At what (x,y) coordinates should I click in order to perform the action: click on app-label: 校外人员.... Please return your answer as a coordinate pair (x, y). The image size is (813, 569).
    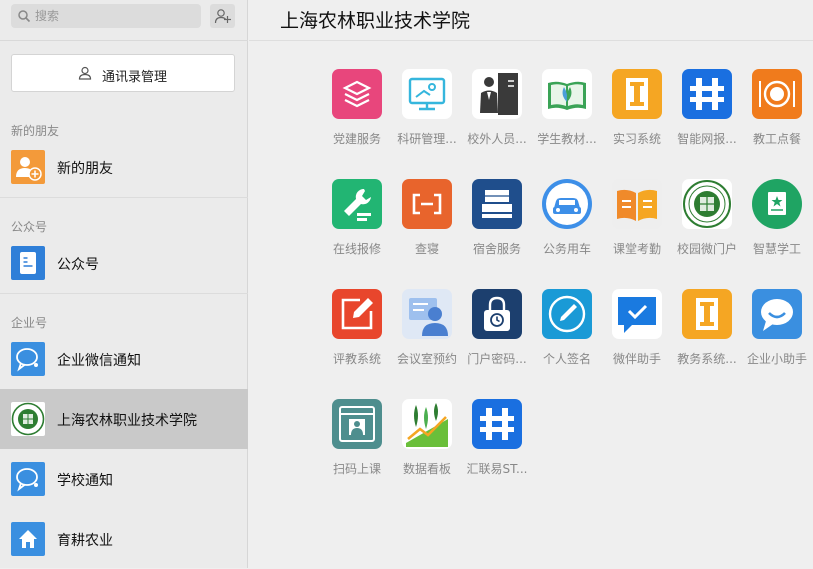
    Looking at the image, I should click on (497, 139).